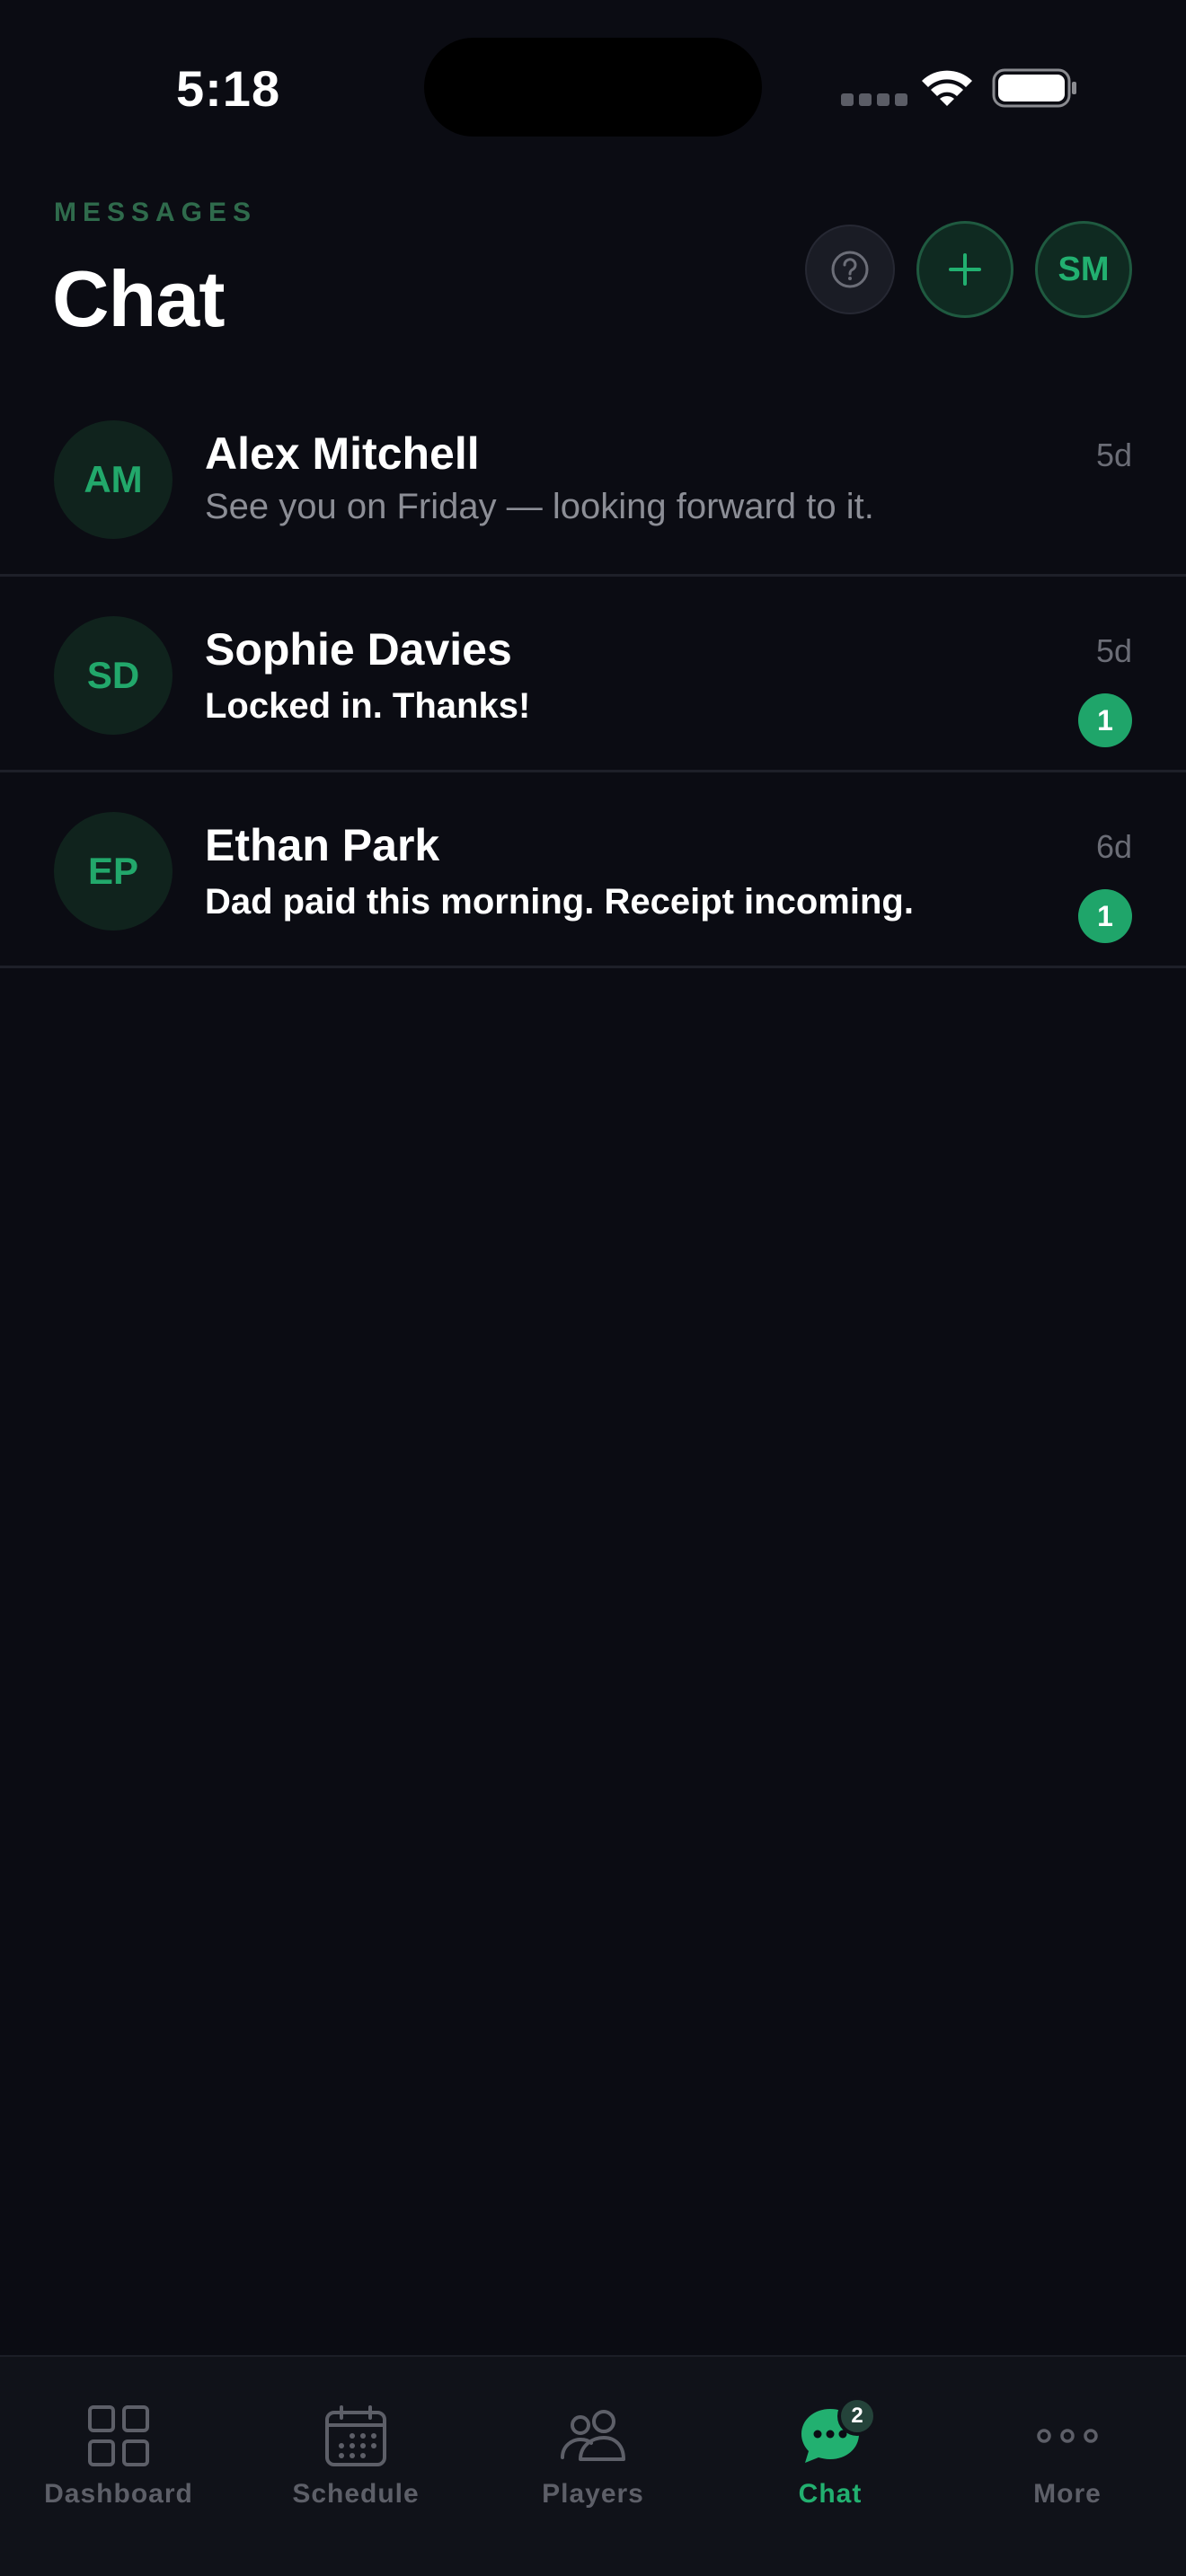  I want to click on tab-players: Players, so click(593, 2446).